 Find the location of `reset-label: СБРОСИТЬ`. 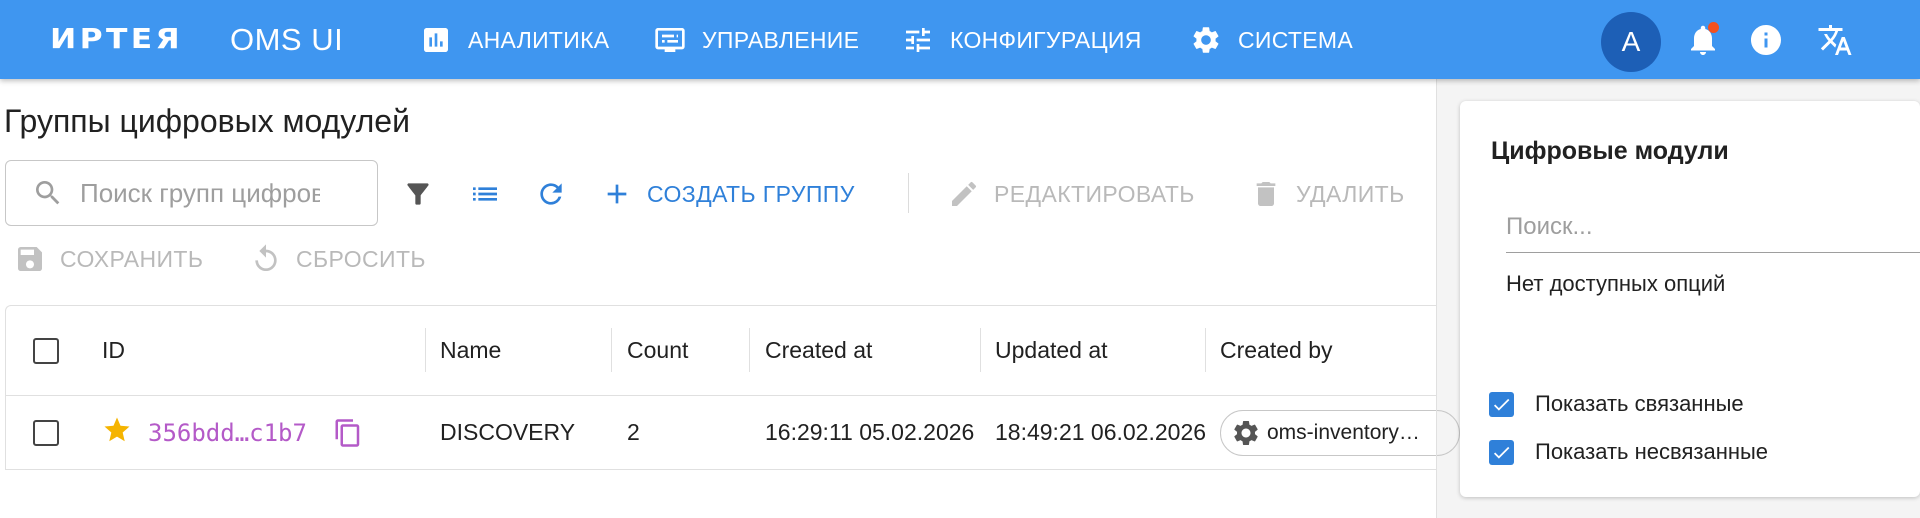

reset-label: СБРОСИТЬ is located at coordinates (361, 258).